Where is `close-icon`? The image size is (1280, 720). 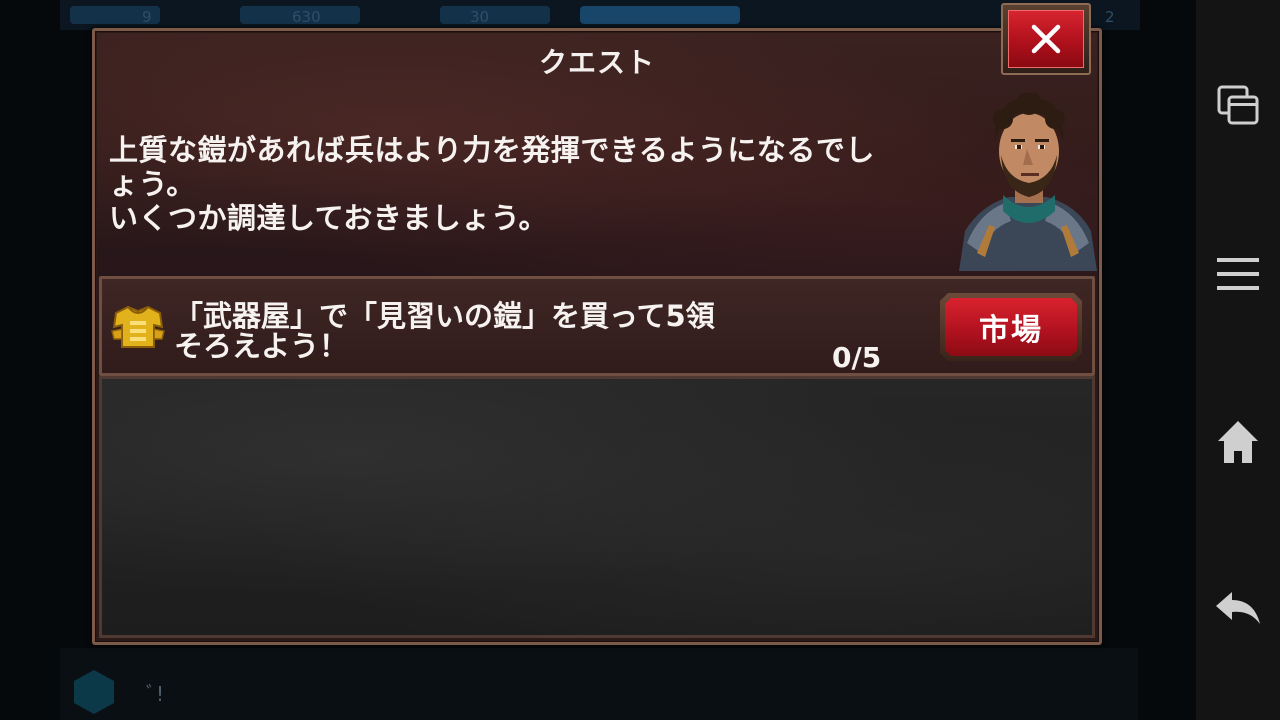
close-icon is located at coordinates (1046, 39).